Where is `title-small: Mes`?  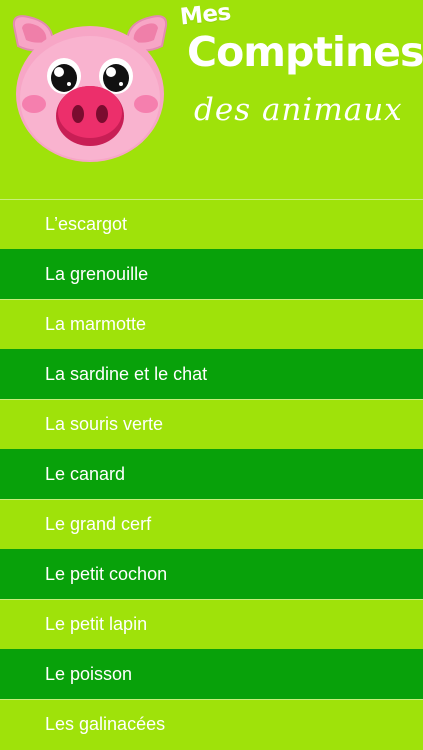
title-small: Mes is located at coordinates (205, 15).